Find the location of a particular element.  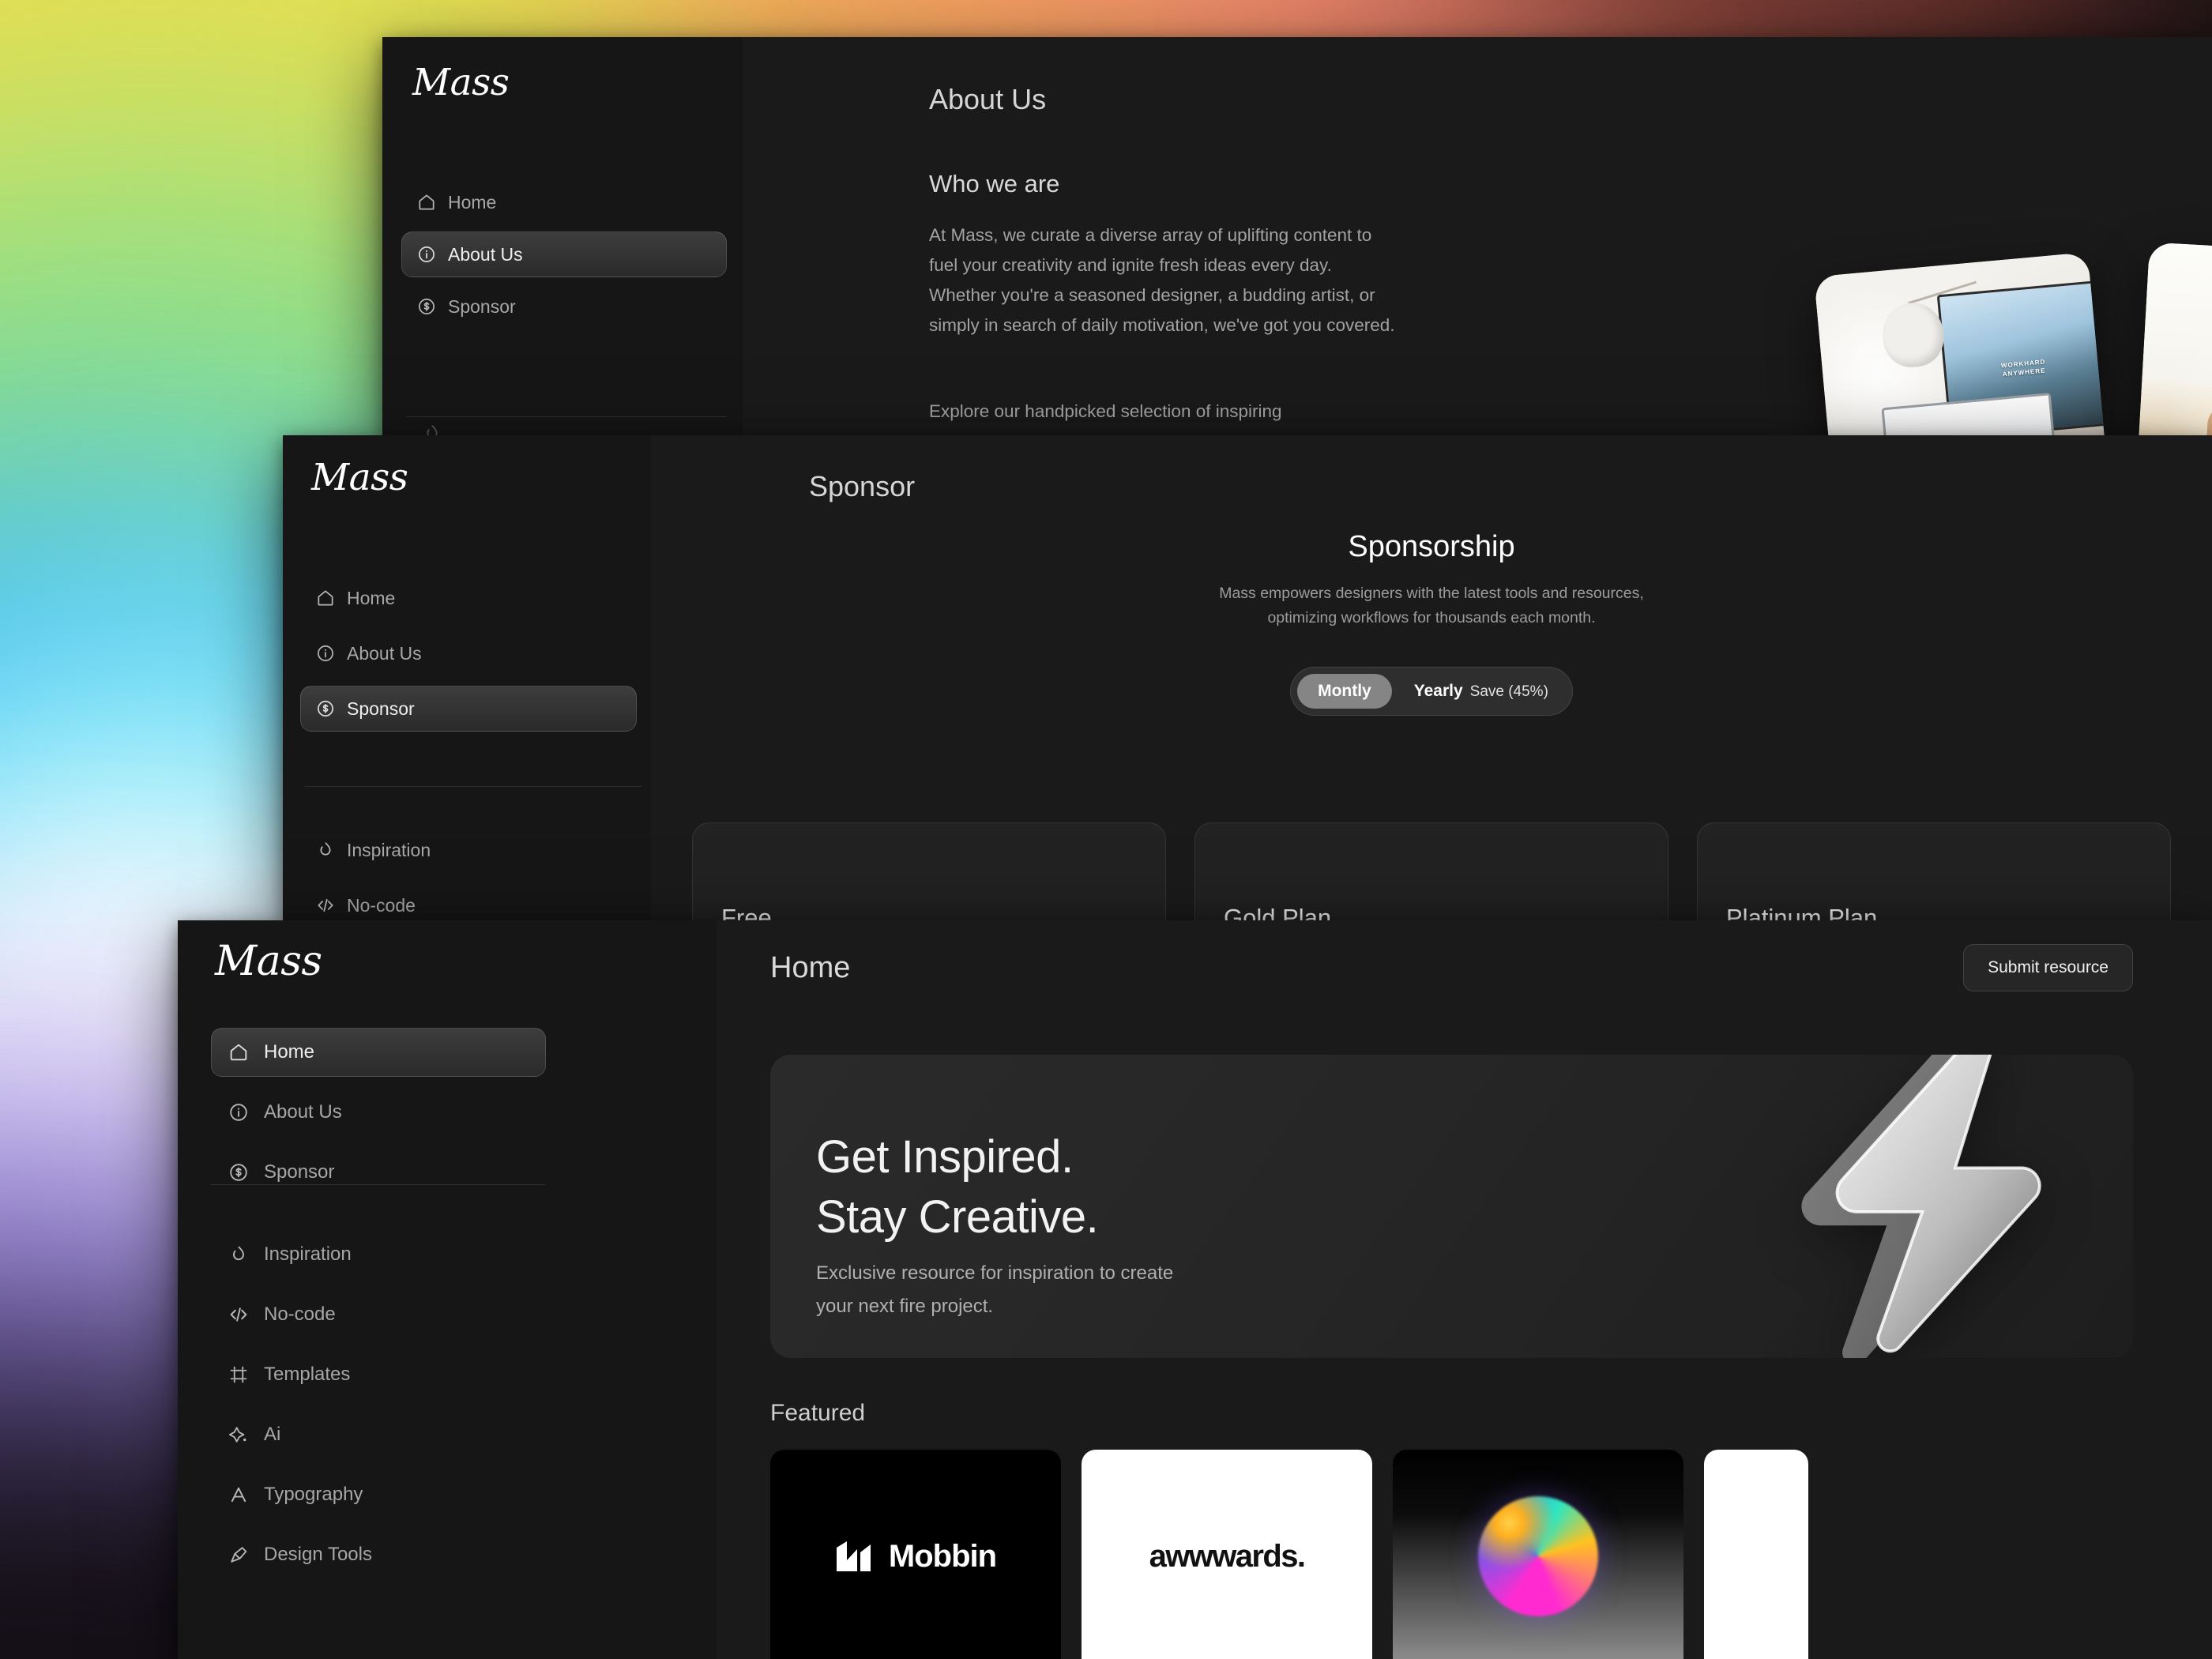

featured-card-title: awwwards. is located at coordinates (1228, 1556).